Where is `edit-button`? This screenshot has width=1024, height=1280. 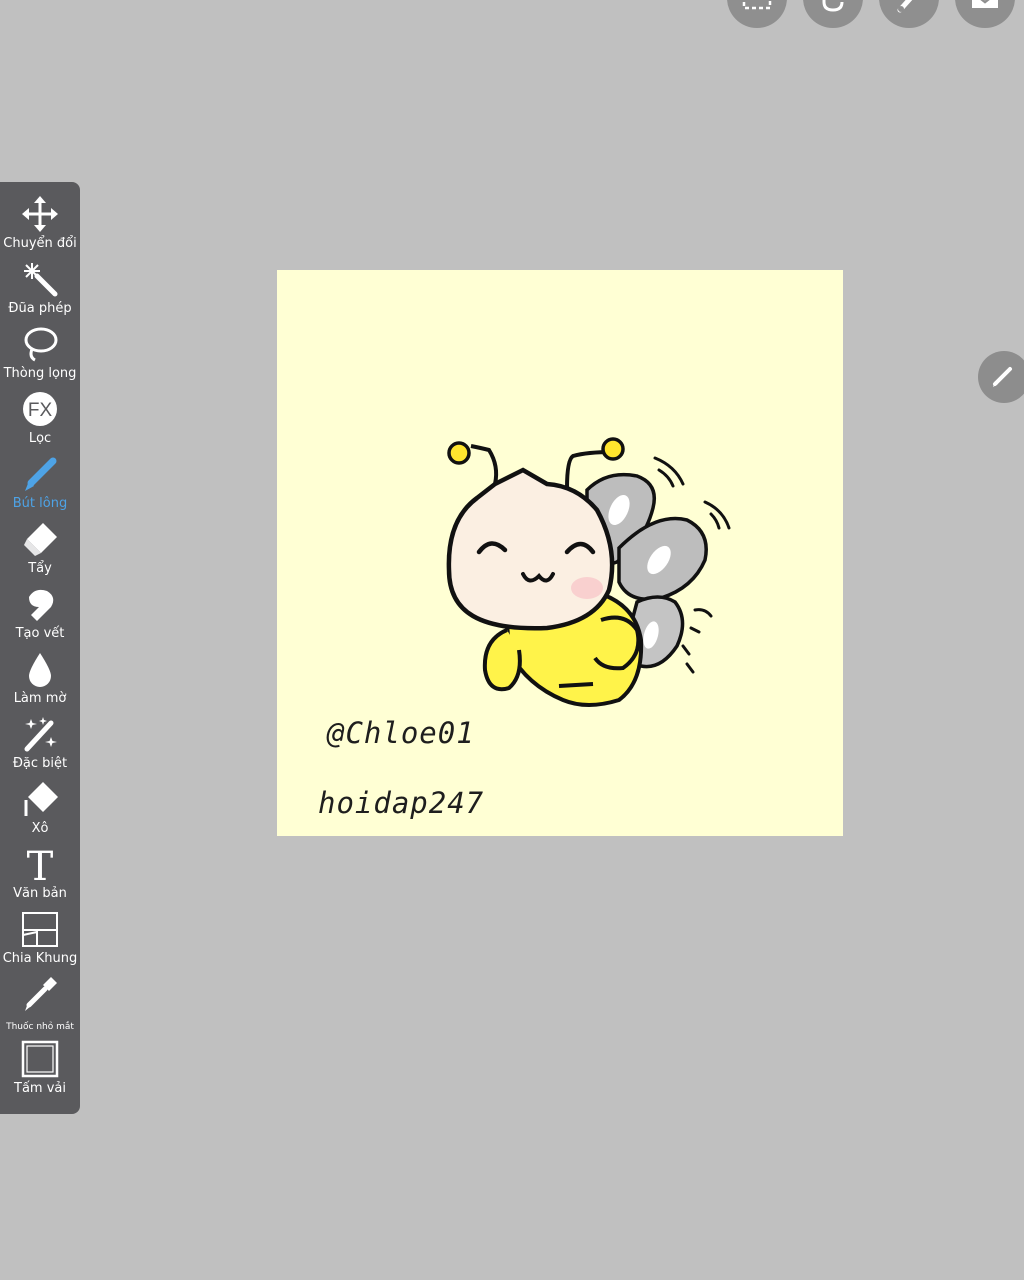
edit-button is located at coordinates (1001, 377).